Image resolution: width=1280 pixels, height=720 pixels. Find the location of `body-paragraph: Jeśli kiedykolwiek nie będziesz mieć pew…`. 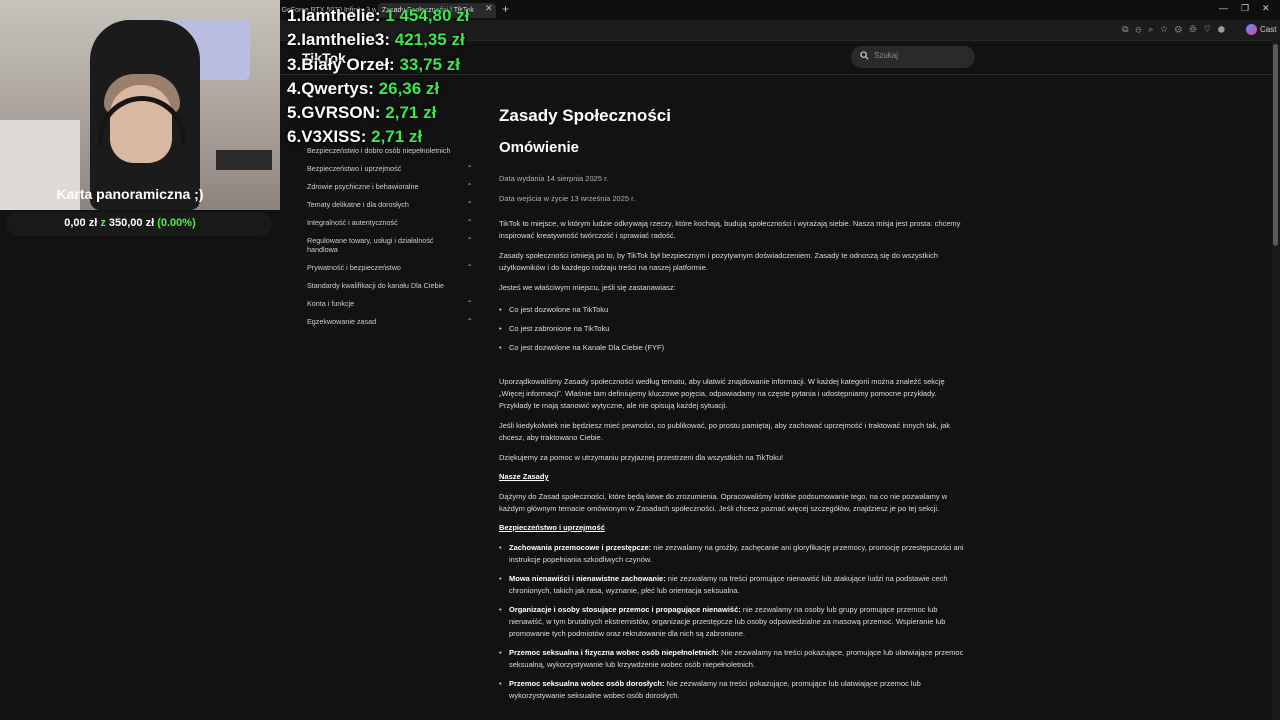

body-paragraph: Jeśli kiedykolwiek nie będziesz mieć pew… is located at coordinates (725, 431).